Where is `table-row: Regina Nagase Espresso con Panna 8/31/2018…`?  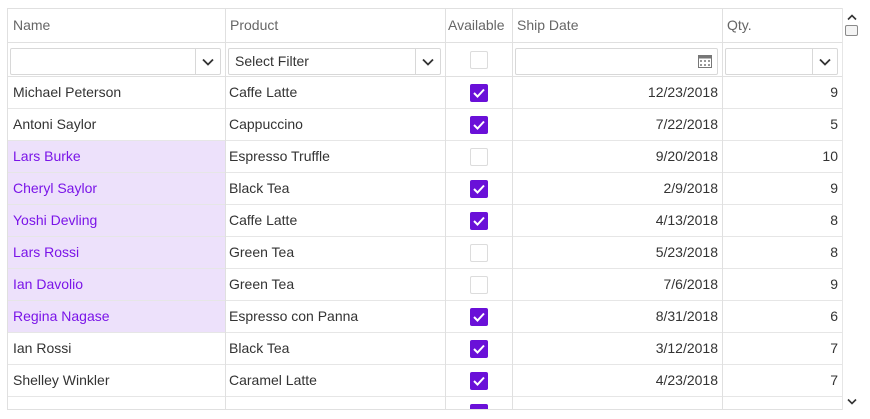
table-row: Regina Nagase Espresso con Panna 8/31/2018… is located at coordinates (425, 317).